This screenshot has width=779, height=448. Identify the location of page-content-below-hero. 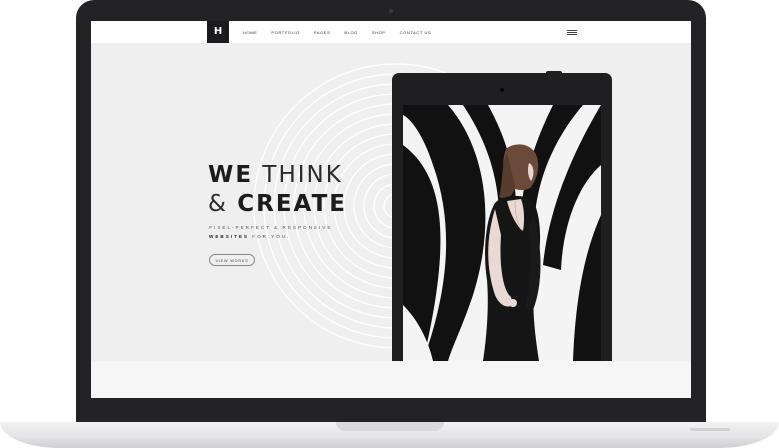
(391, 379).